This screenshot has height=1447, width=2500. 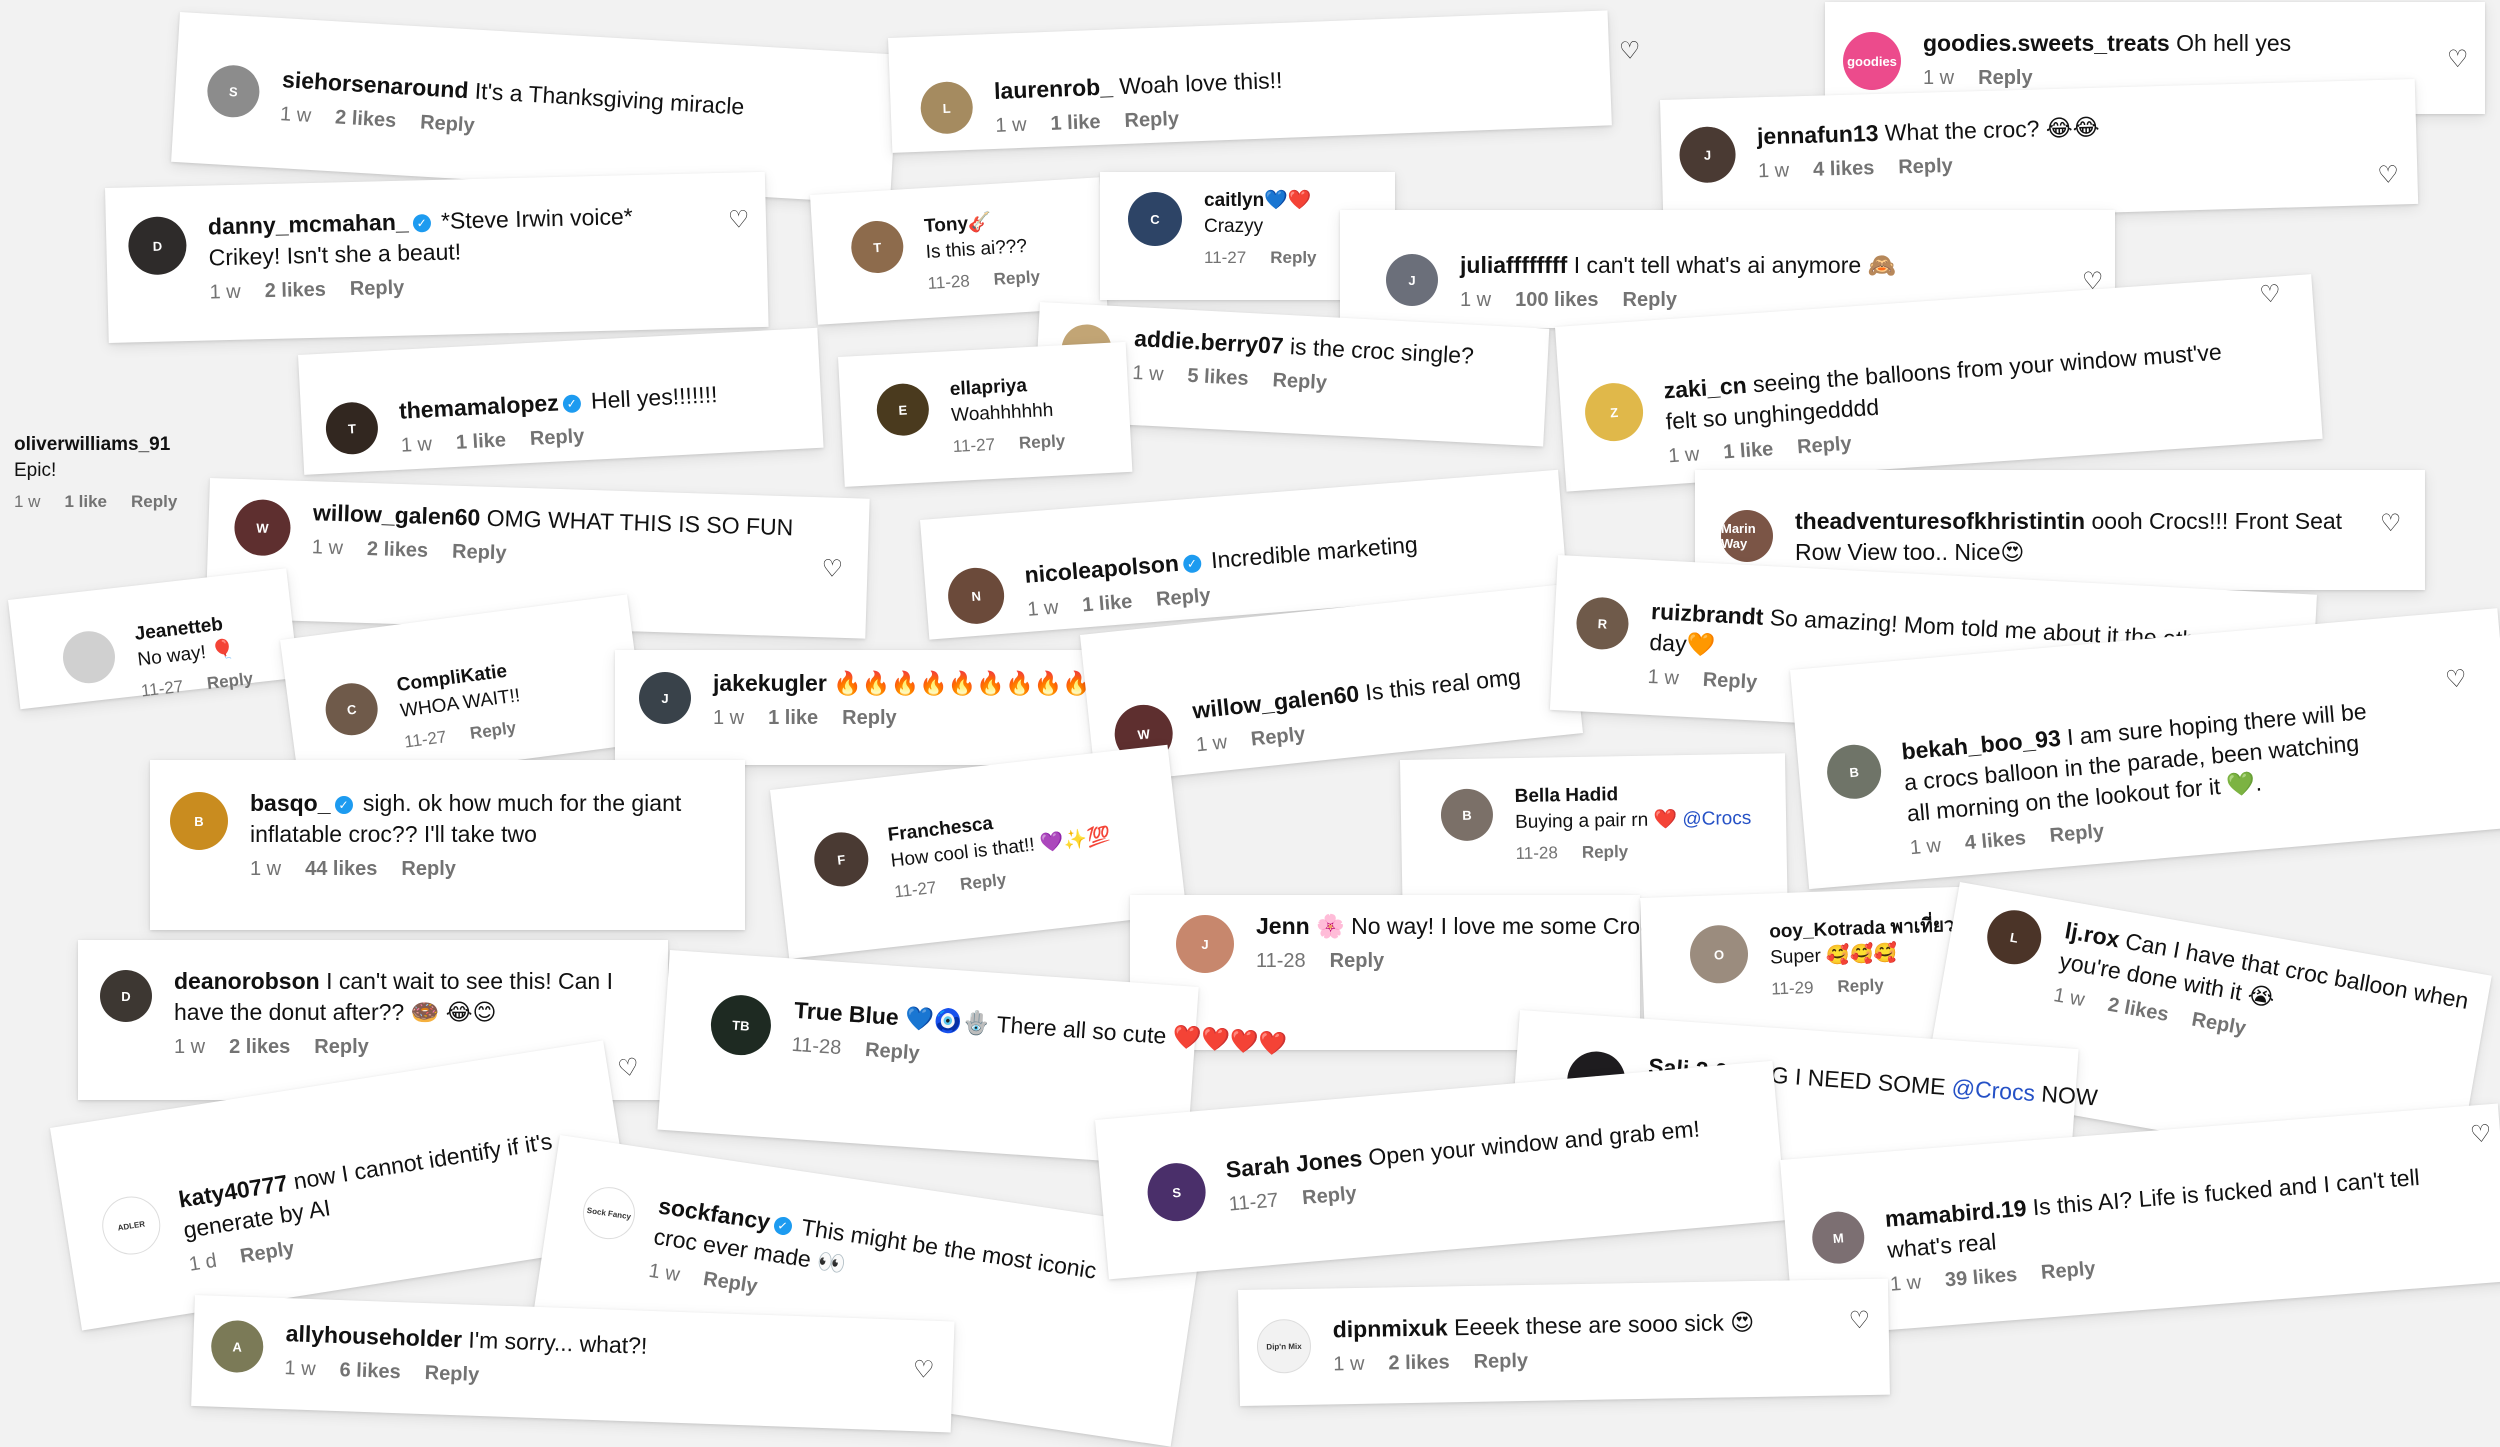 What do you see at coordinates (1818, 134) in the screenshot?
I see `username-link: jennafun13` at bounding box center [1818, 134].